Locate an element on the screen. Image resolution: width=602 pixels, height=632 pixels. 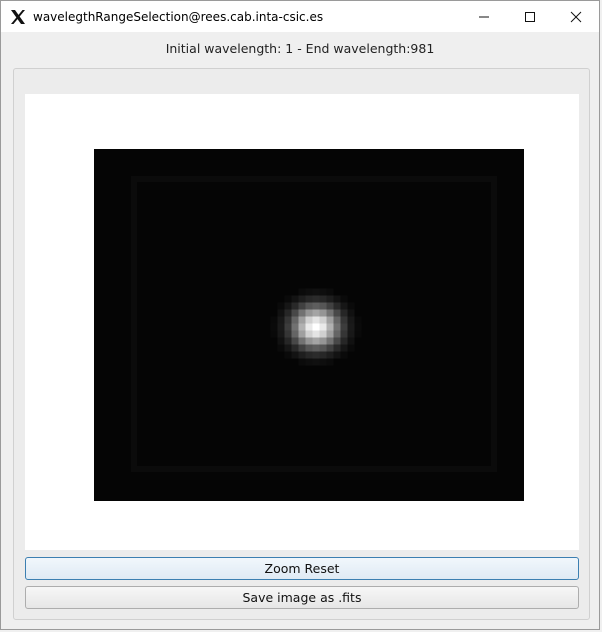
close-button is located at coordinates (576, 16).